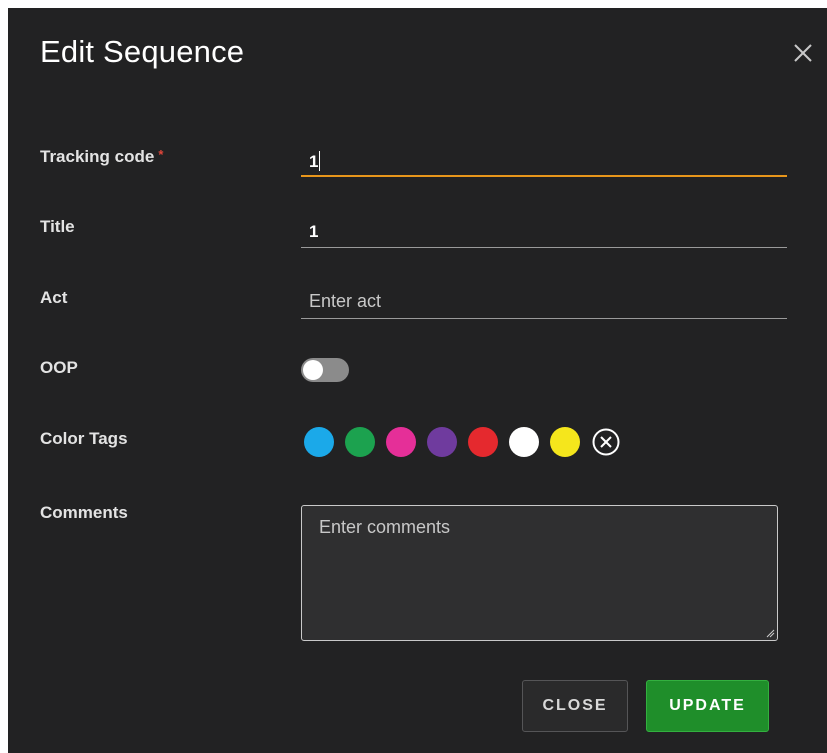 This screenshot has height=753, width=827. What do you see at coordinates (442, 442) in the screenshot?
I see `color-swatch-purple` at bounding box center [442, 442].